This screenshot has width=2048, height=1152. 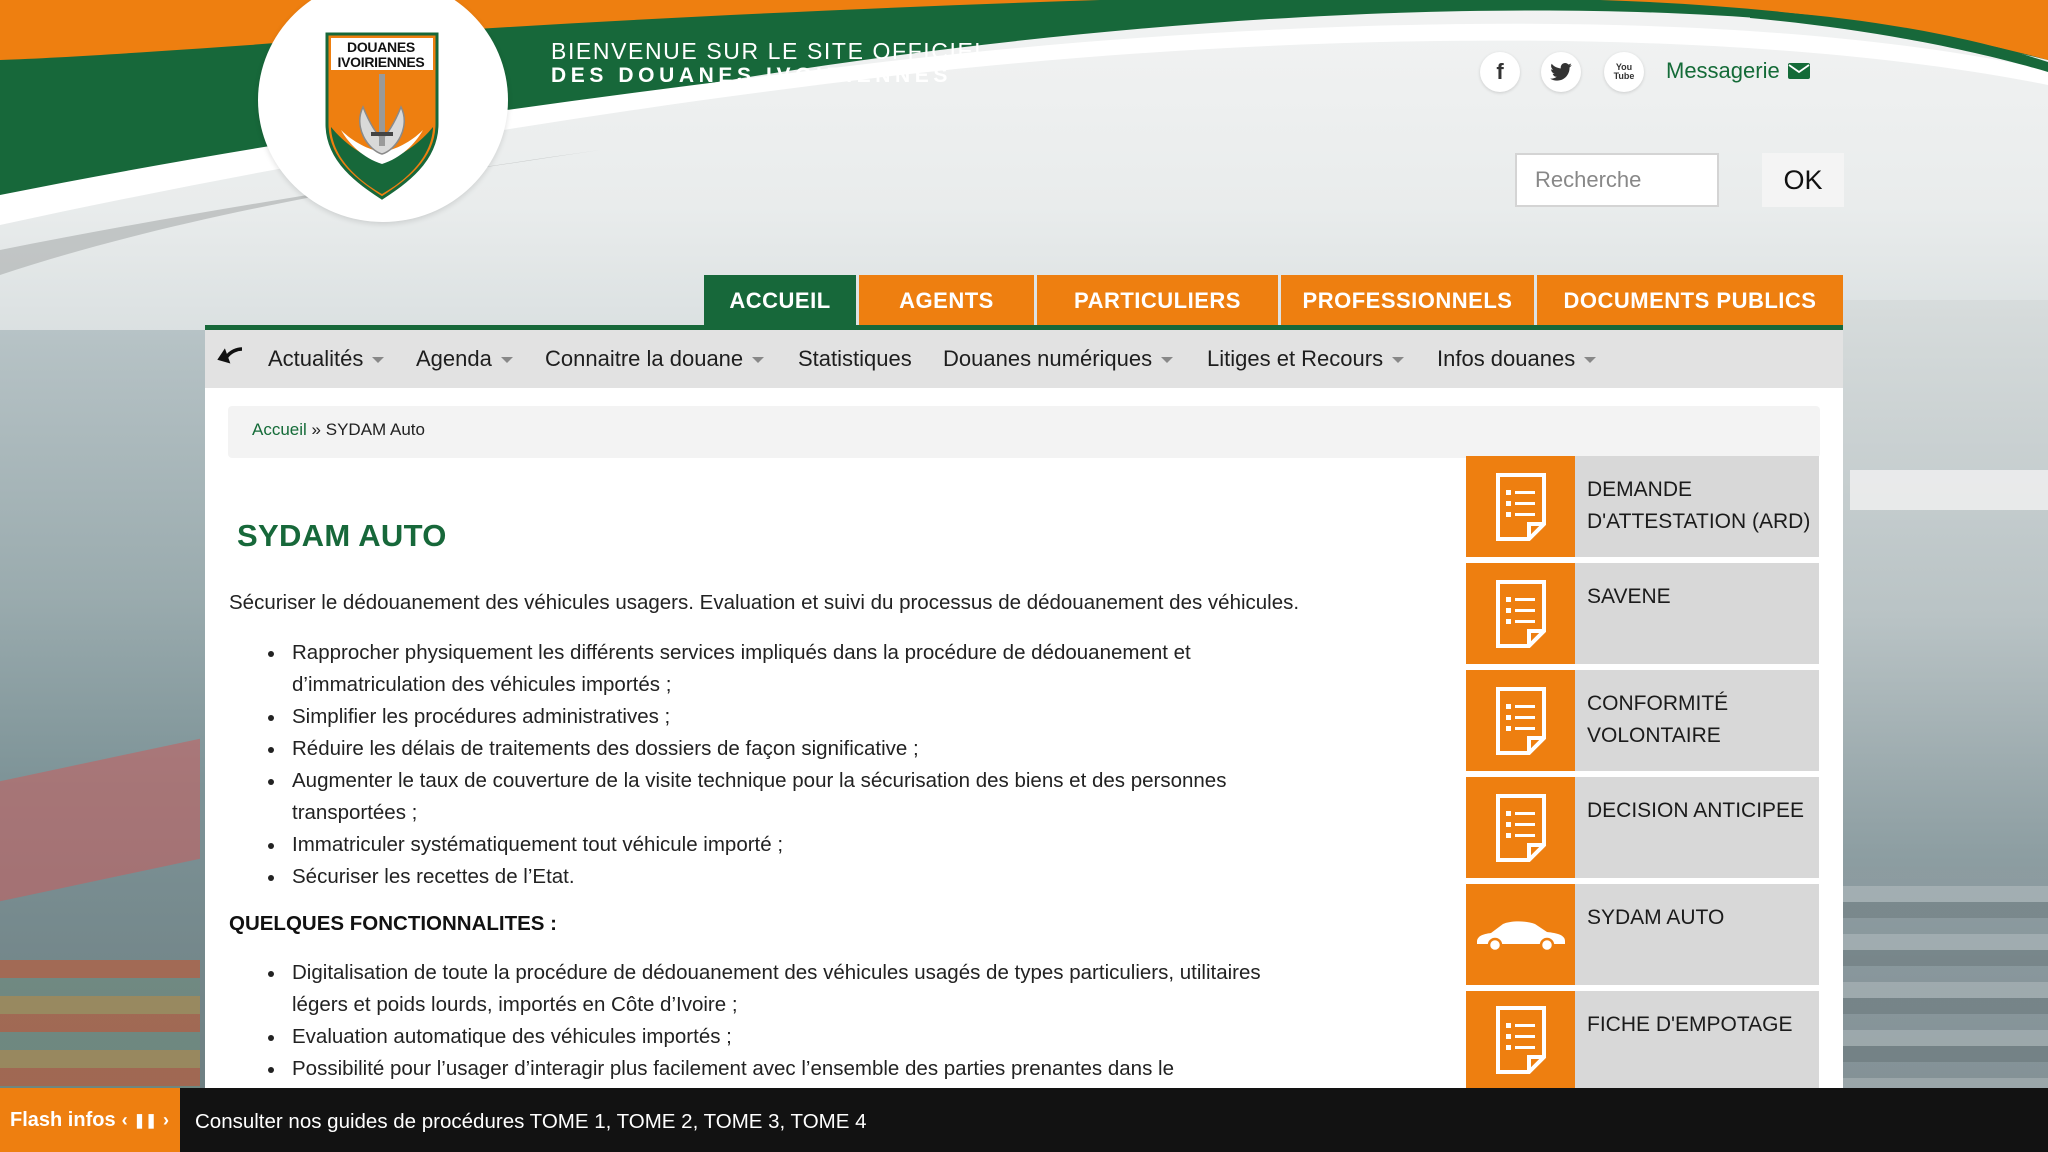 What do you see at coordinates (1949, 490) in the screenshot?
I see `crane-right` at bounding box center [1949, 490].